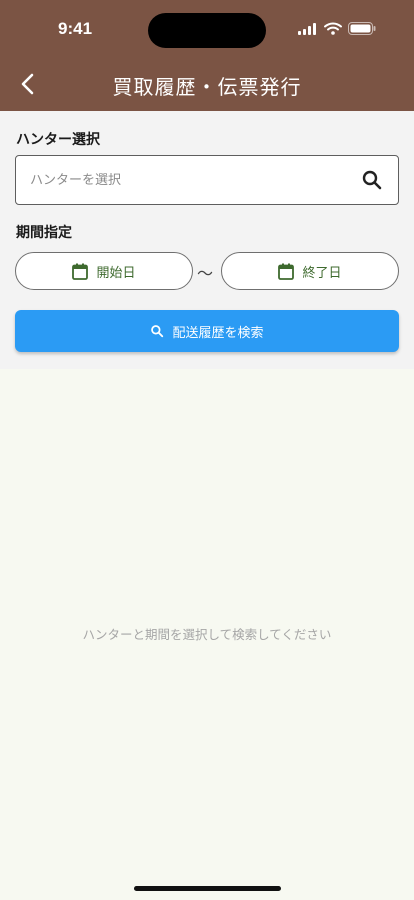  Describe the element at coordinates (75, 28) in the screenshot. I see `status-time: 9:41` at that location.